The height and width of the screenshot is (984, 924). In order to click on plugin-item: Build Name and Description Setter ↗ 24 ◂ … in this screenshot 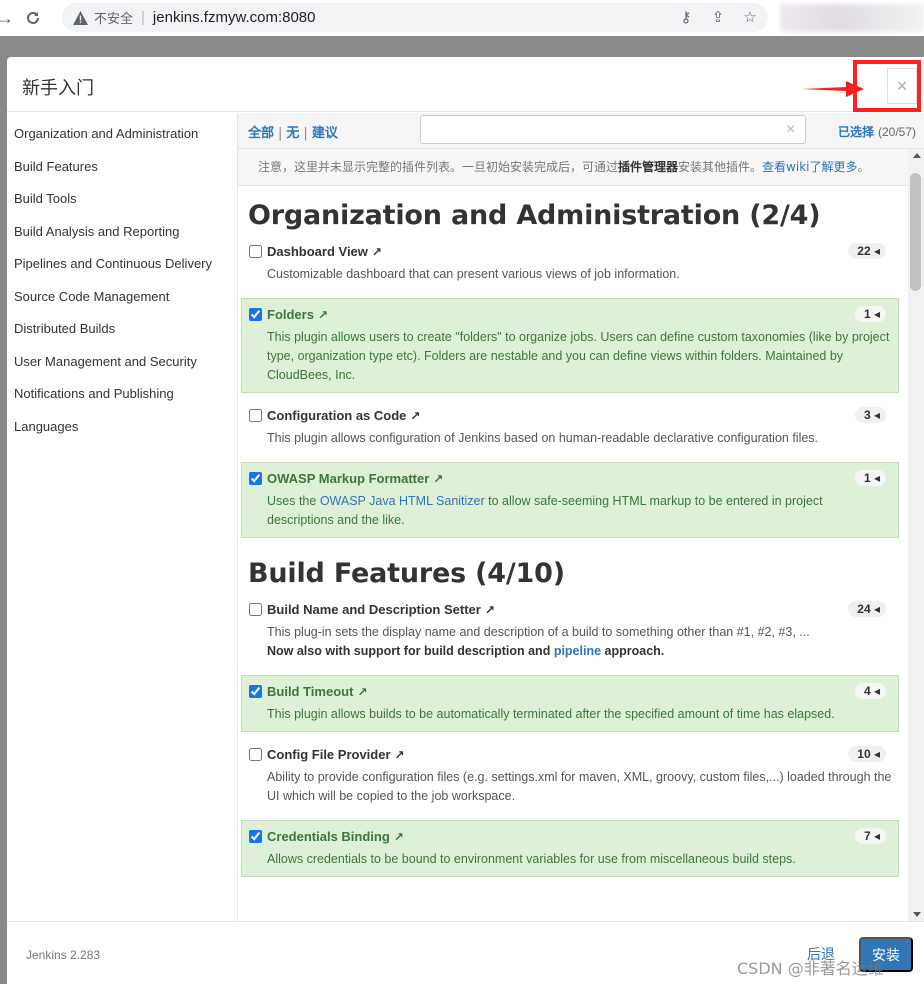, I will do `click(570, 631)`.